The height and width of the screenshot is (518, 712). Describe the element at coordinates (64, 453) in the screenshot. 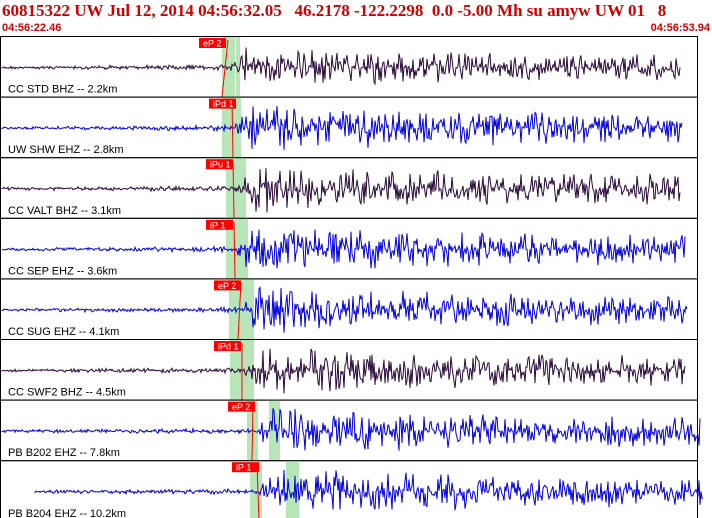

I see `station-label: PB B202 EHZ -- 7.8km` at that location.